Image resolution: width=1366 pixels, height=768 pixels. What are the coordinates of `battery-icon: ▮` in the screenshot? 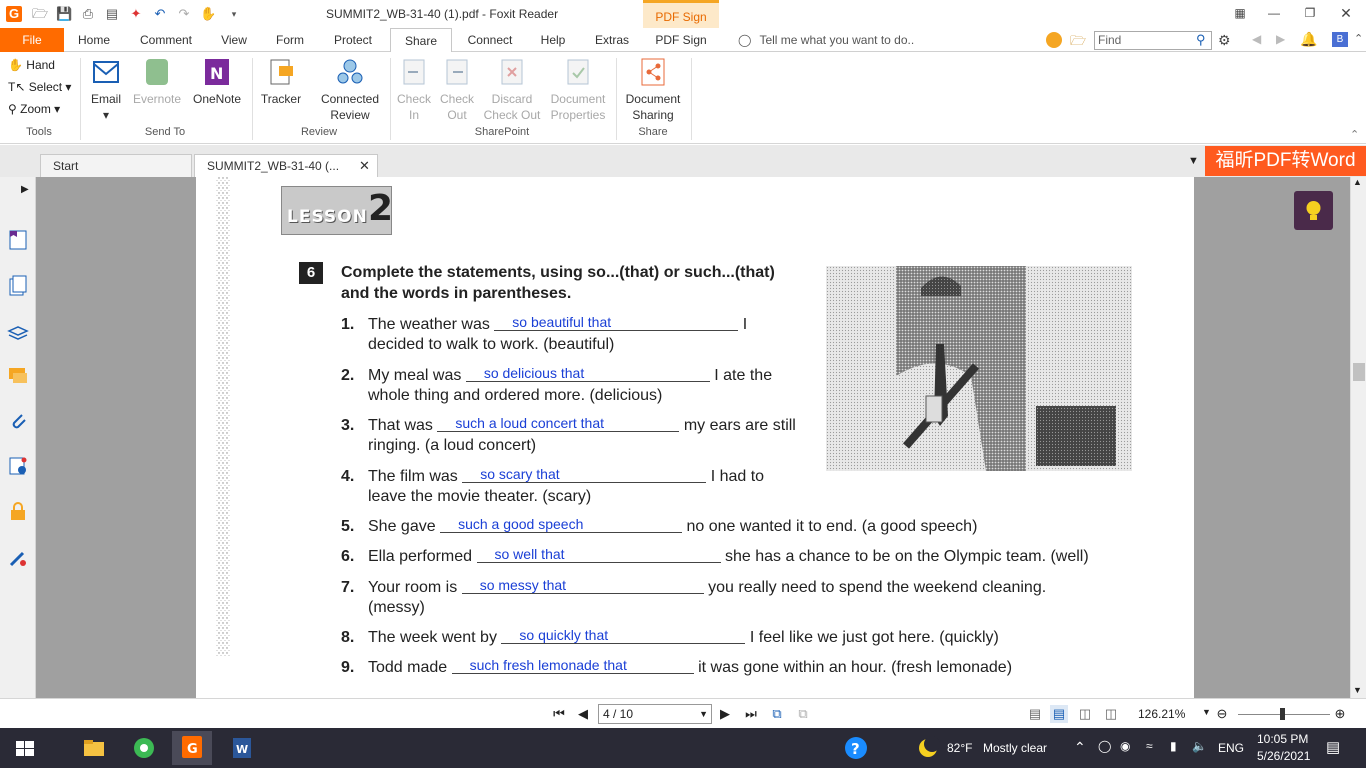 It's located at (1173, 746).